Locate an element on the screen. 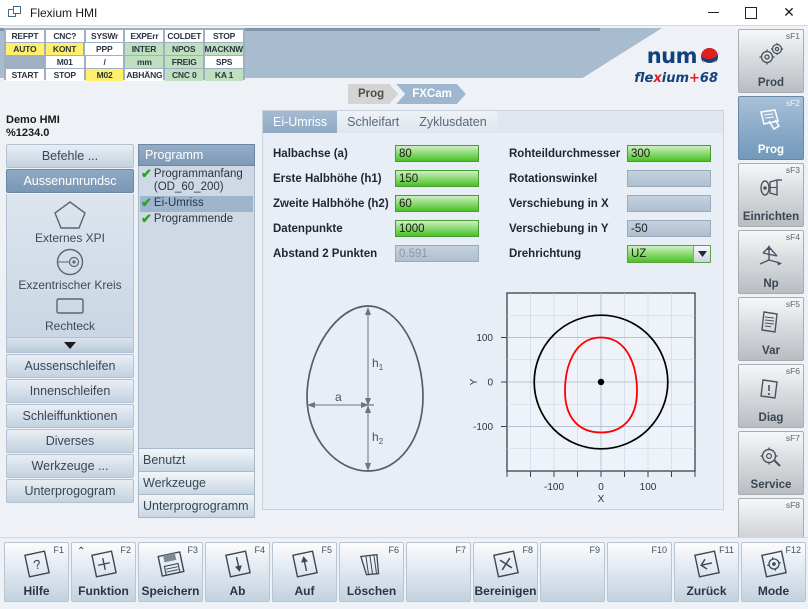  function-key-f9: F9 is located at coordinates (572, 572).